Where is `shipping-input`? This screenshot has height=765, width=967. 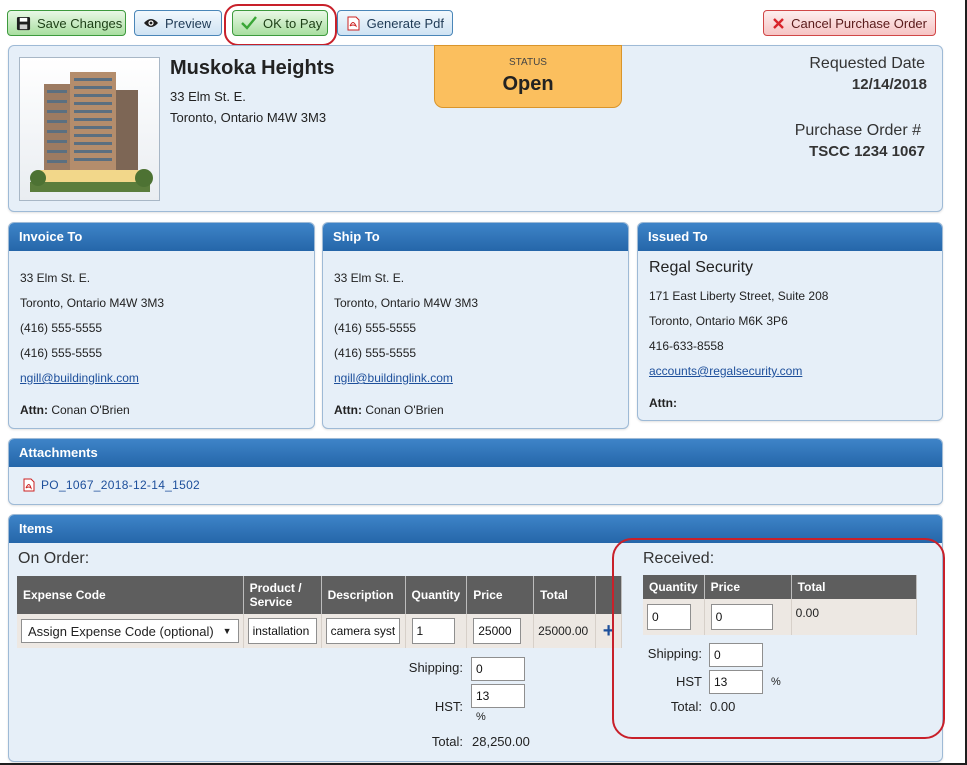 shipping-input is located at coordinates (498, 669).